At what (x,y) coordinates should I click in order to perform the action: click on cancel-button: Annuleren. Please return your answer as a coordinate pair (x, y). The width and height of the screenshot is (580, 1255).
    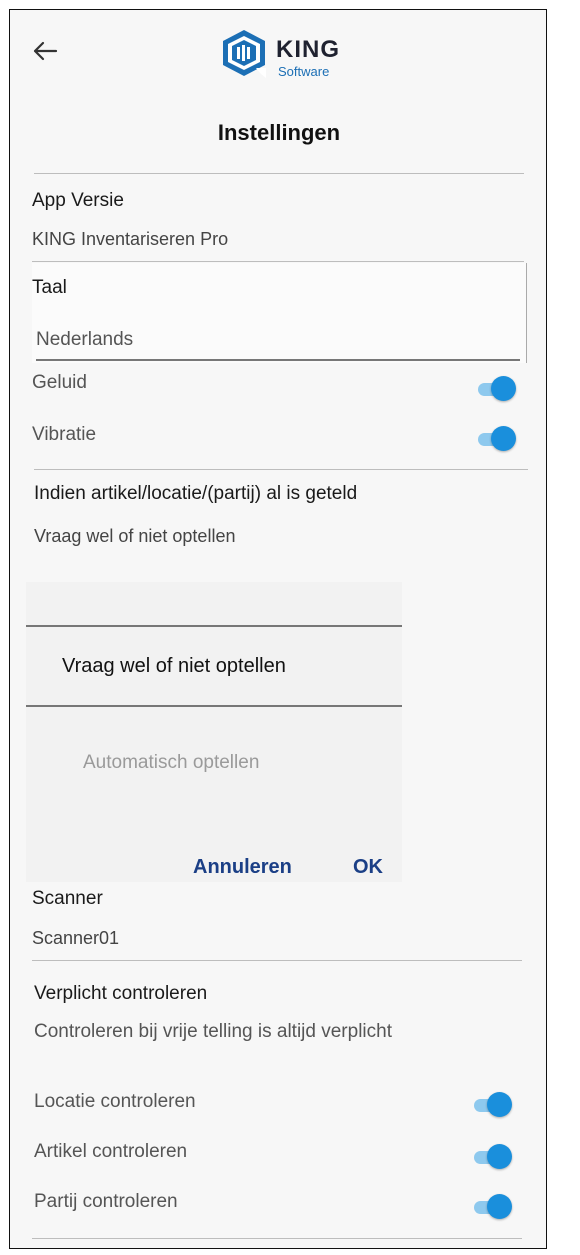
    Looking at the image, I should click on (242, 867).